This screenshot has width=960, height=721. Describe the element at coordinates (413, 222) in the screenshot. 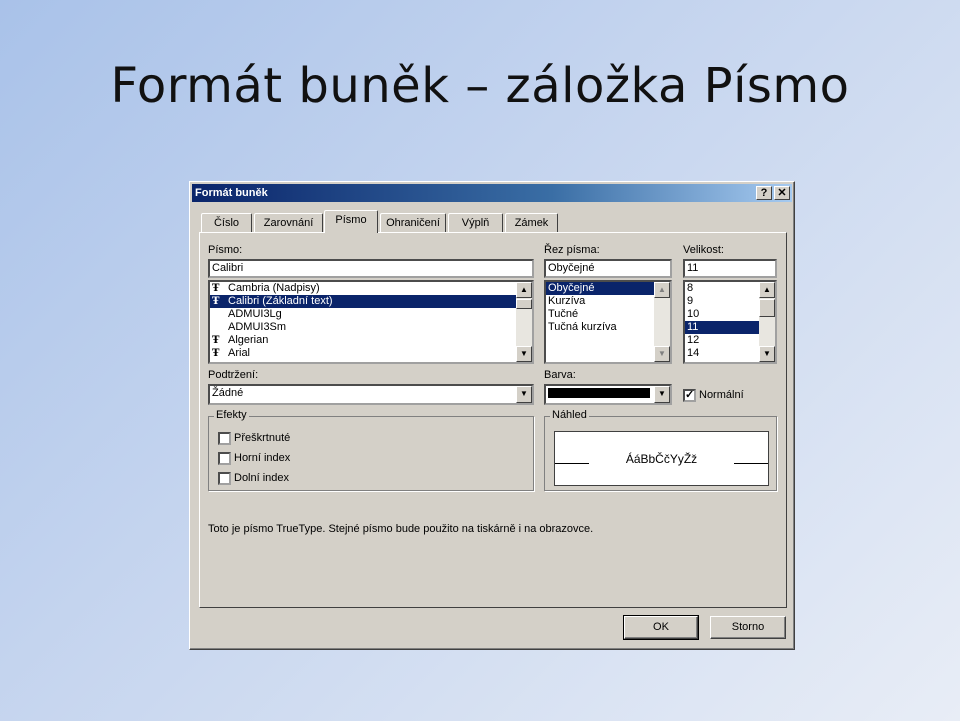

I see `tab-ohraniceni: Ohraničení` at that location.